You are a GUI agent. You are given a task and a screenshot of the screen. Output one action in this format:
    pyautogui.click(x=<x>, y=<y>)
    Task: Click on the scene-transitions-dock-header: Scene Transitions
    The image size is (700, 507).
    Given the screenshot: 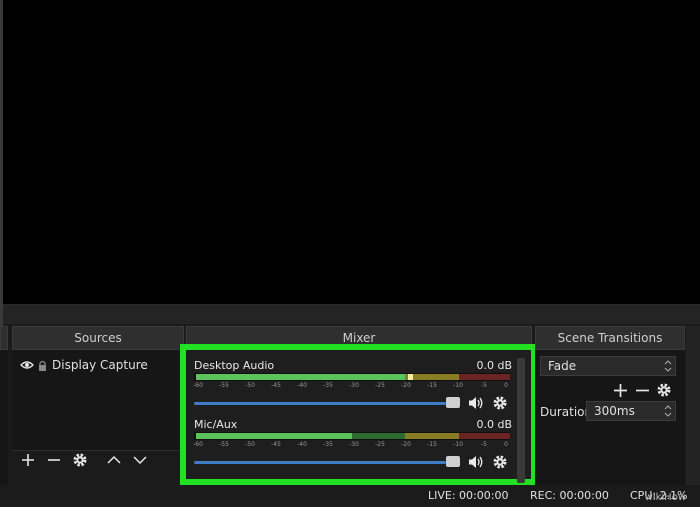 What is the action you would take?
    pyautogui.click(x=610, y=338)
    